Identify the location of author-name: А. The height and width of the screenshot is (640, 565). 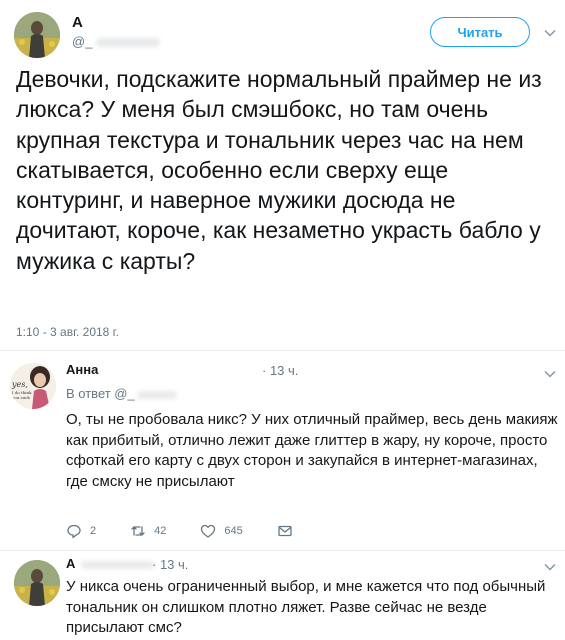
(77, 22).